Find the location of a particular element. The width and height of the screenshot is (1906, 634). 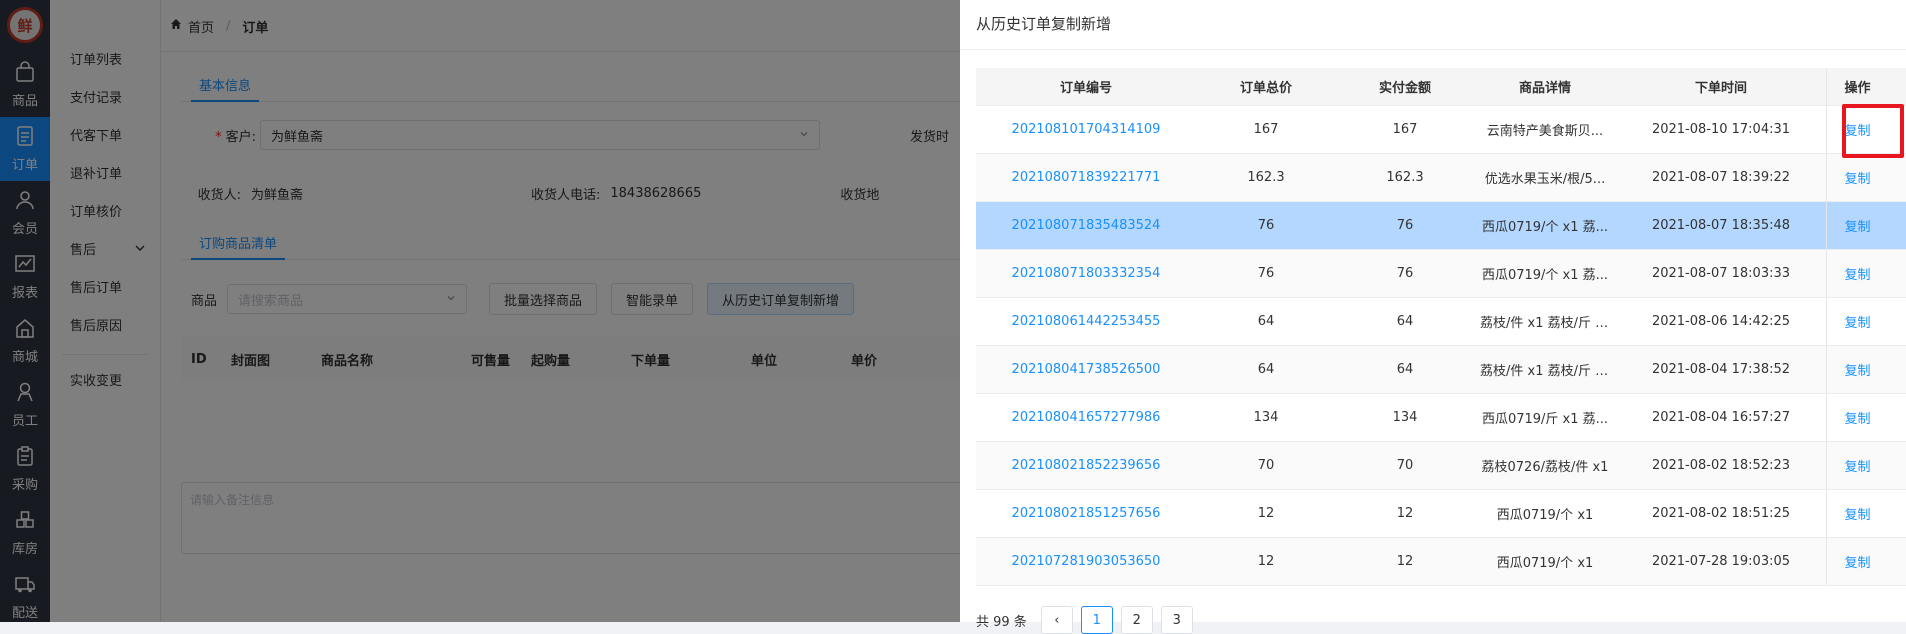

page-button: 2 is located at coordinates (1136, 620).